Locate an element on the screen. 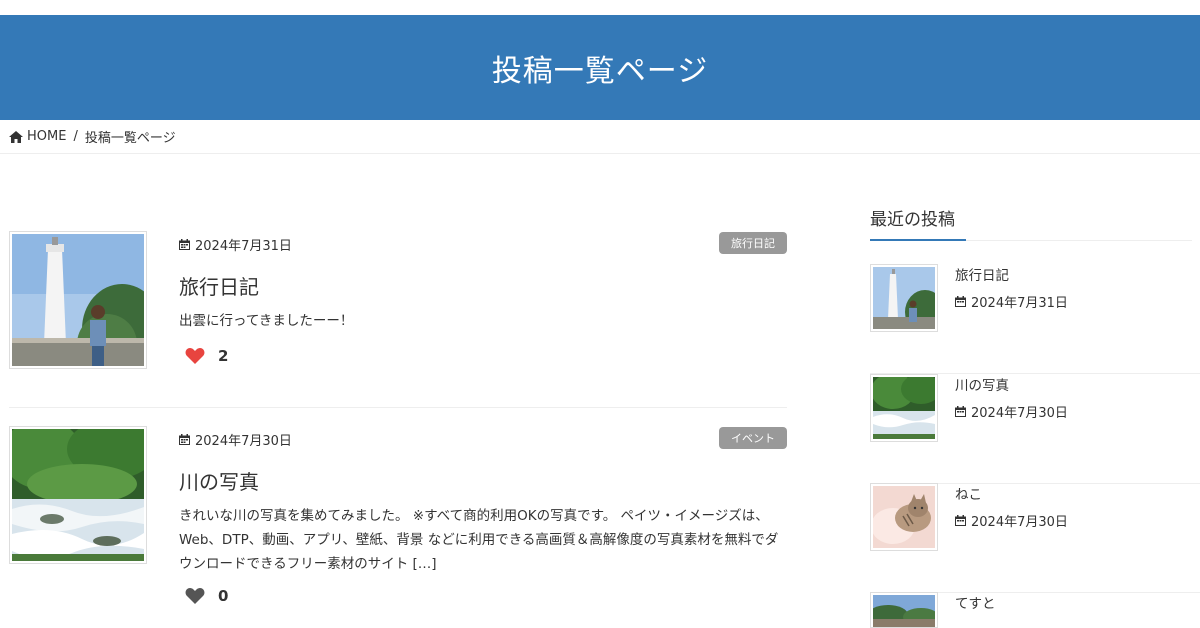 The height and width of the screenshot is (628, 1200). category-badge: 旅行日記 is located at coordinates (753, 243).